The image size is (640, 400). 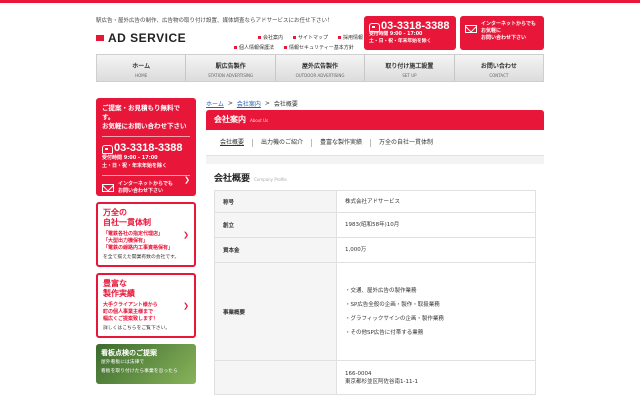 What do you see at coordinates (230, 119) in the screenshot?
I see `page-title: 会社案内` at bounding box center [230, 119].